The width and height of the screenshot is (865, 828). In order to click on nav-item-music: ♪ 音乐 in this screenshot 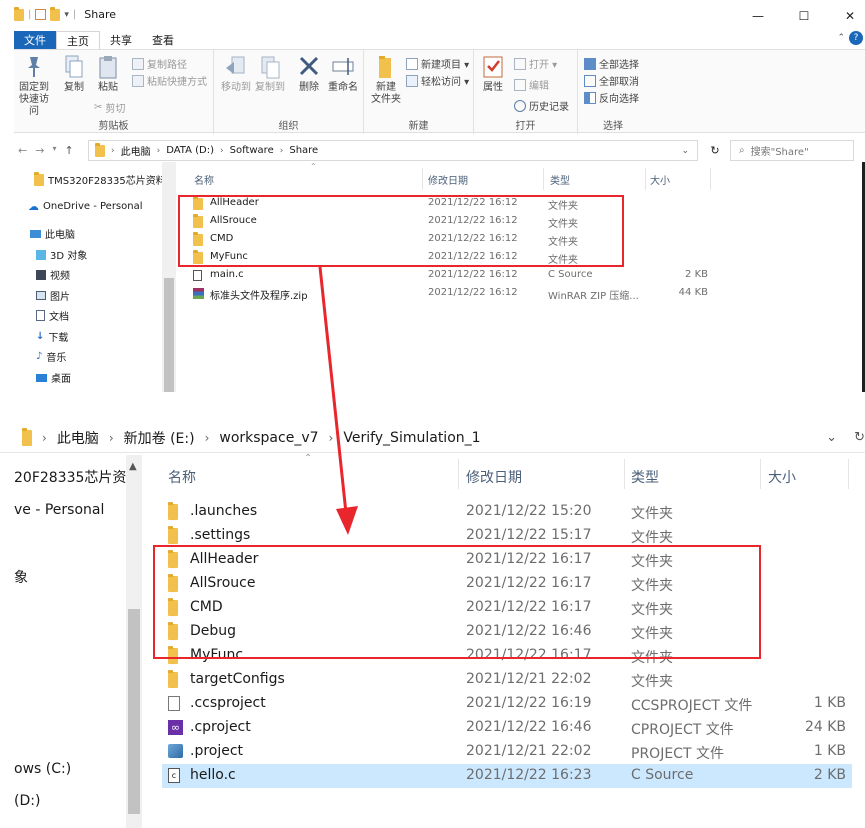, I will do `click(51, 356)`.